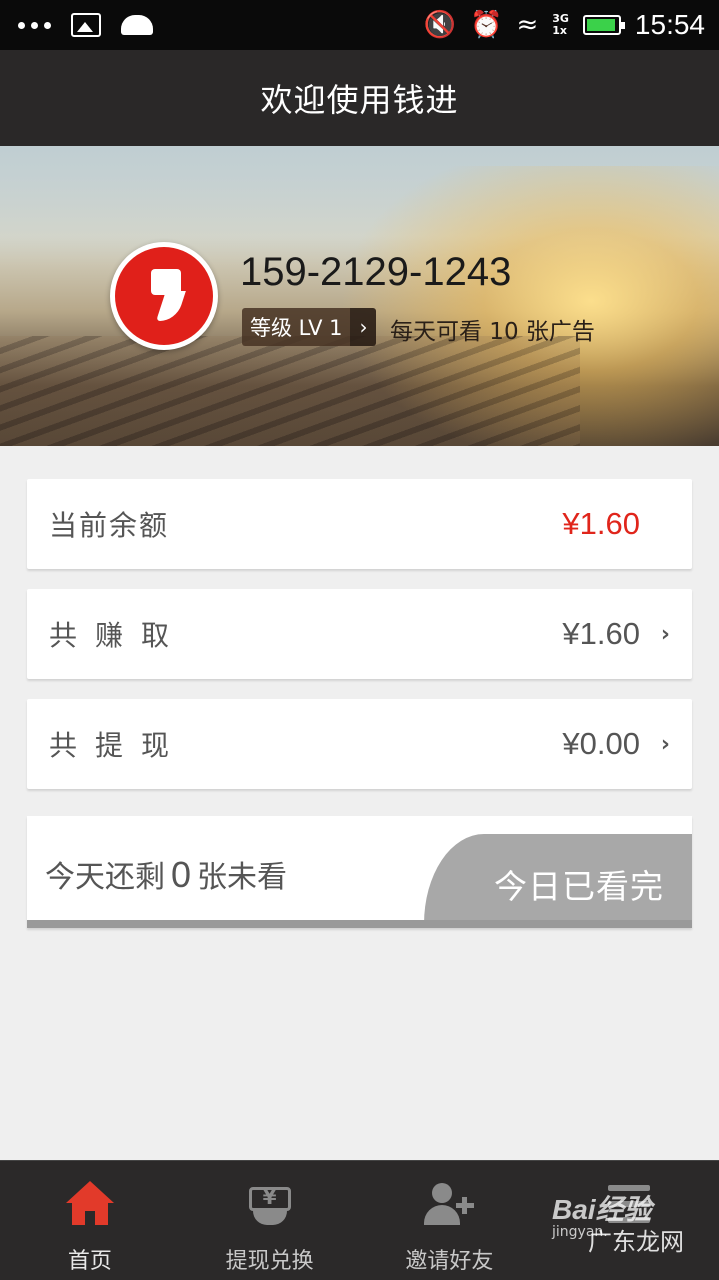  I want to click on nav-label-home: 首页, so click(89, 1261).